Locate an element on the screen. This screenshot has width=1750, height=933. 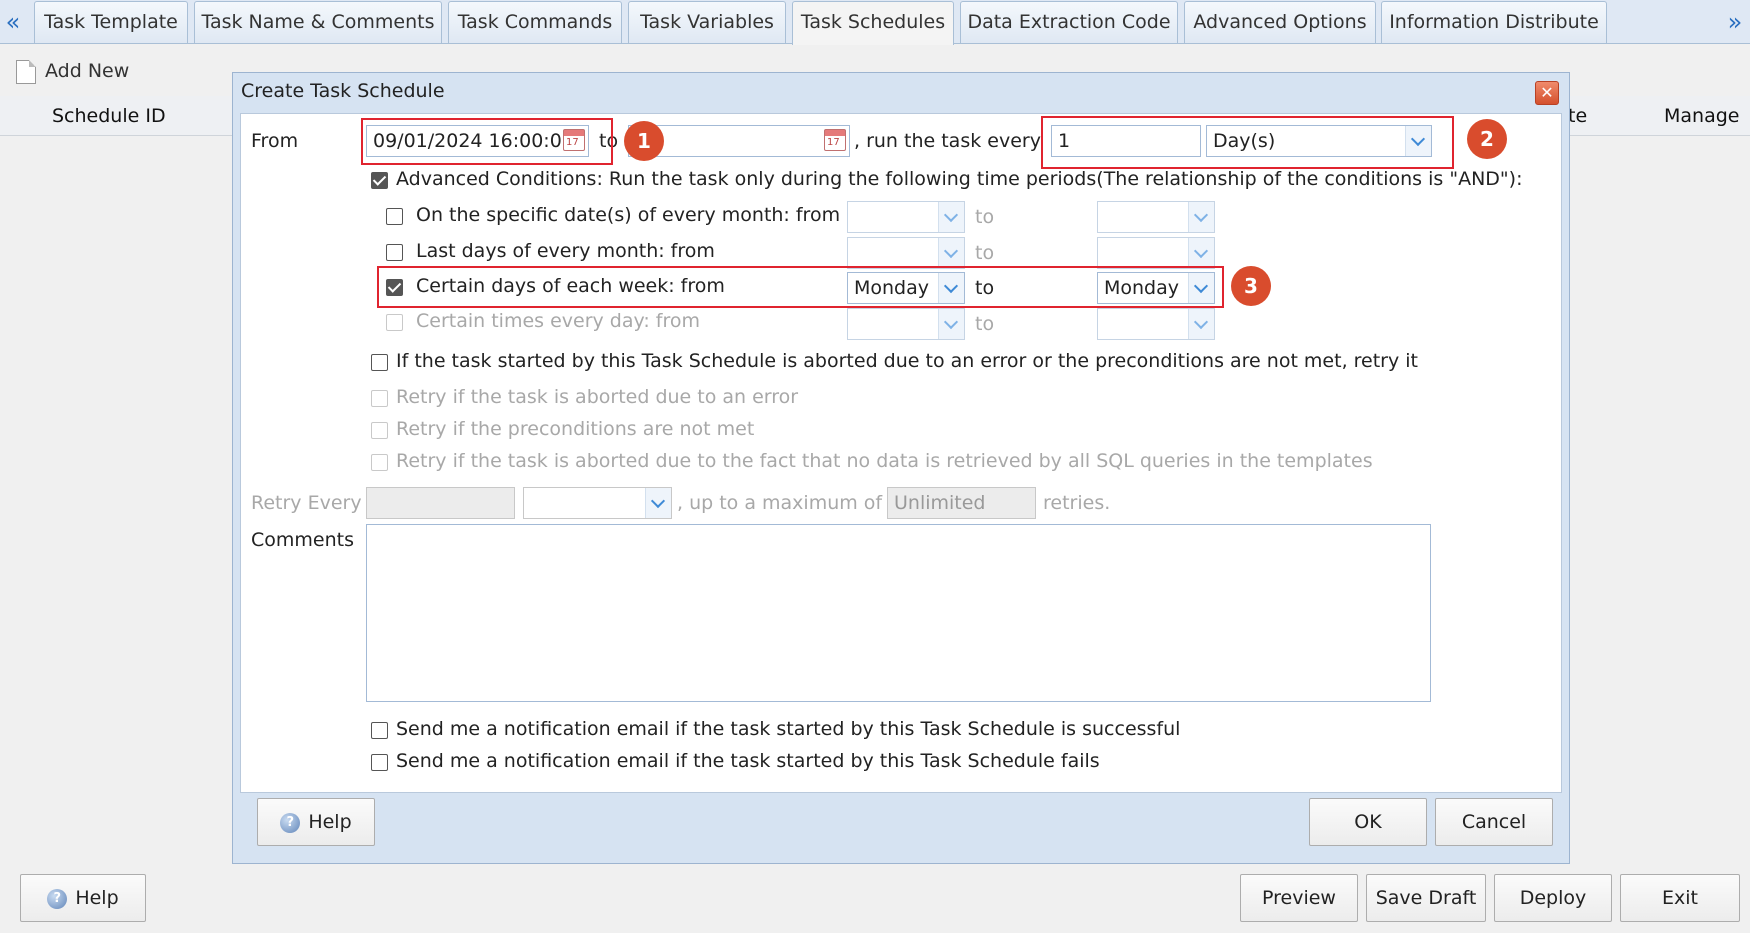
help-button: ? Help is located at coordinates (83, 898).